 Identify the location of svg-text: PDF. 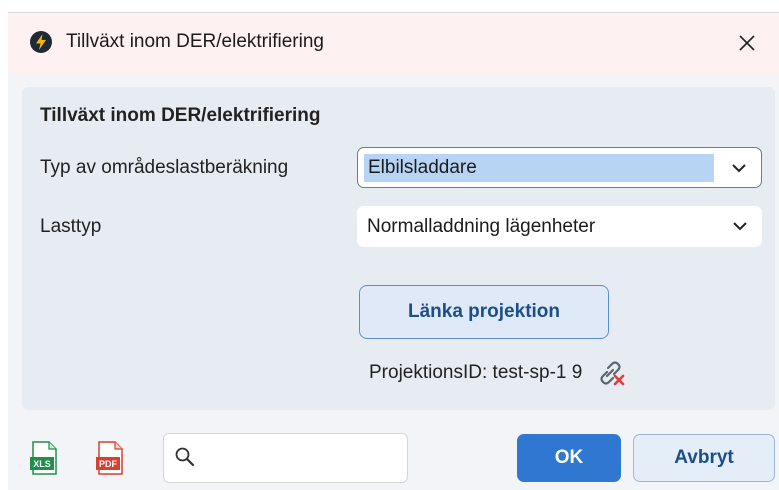
(108, 464).